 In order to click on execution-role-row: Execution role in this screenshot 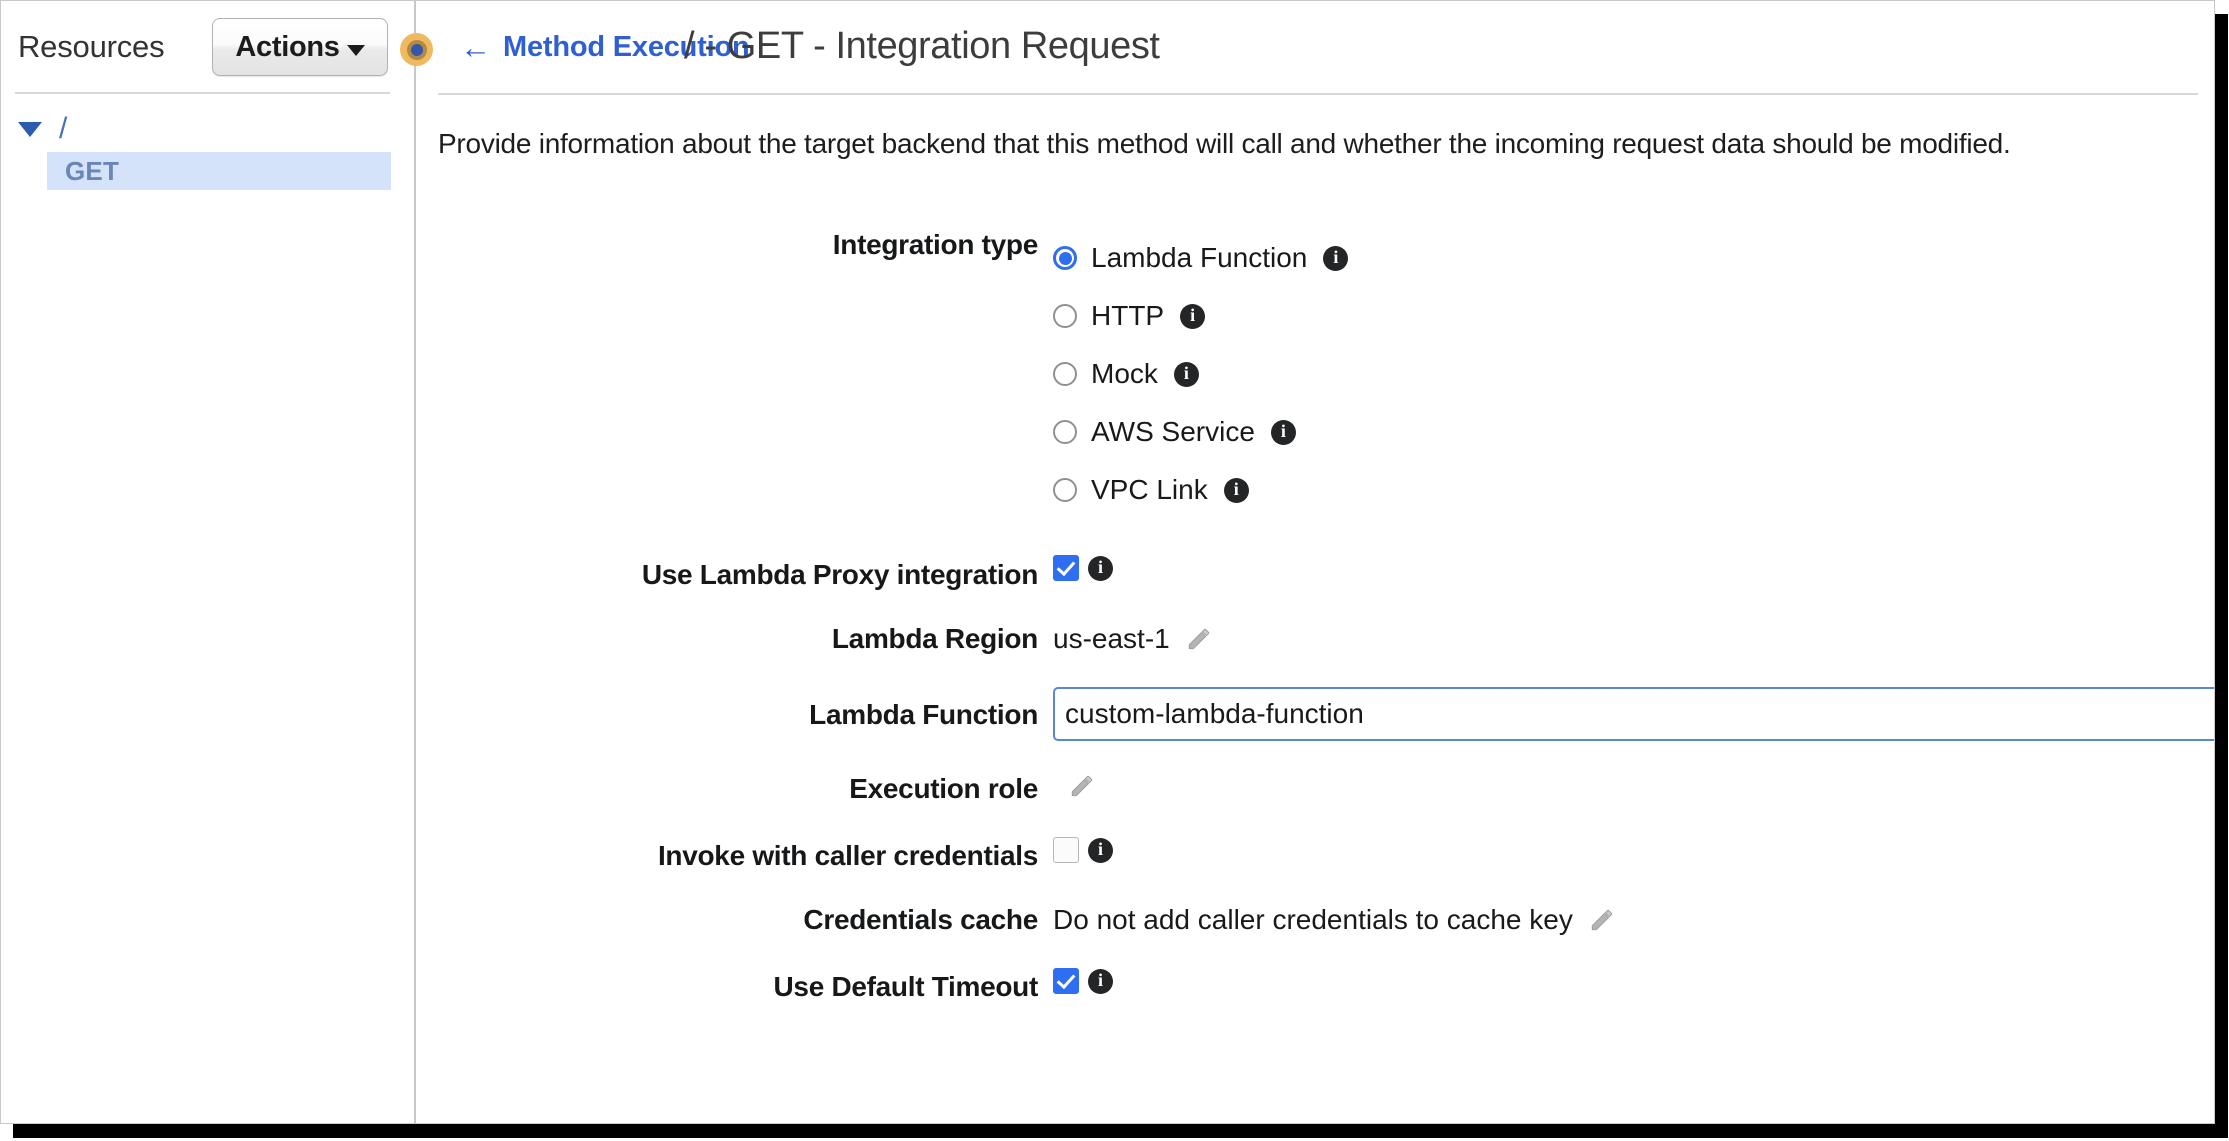, I will do `click(1315, 789)`.